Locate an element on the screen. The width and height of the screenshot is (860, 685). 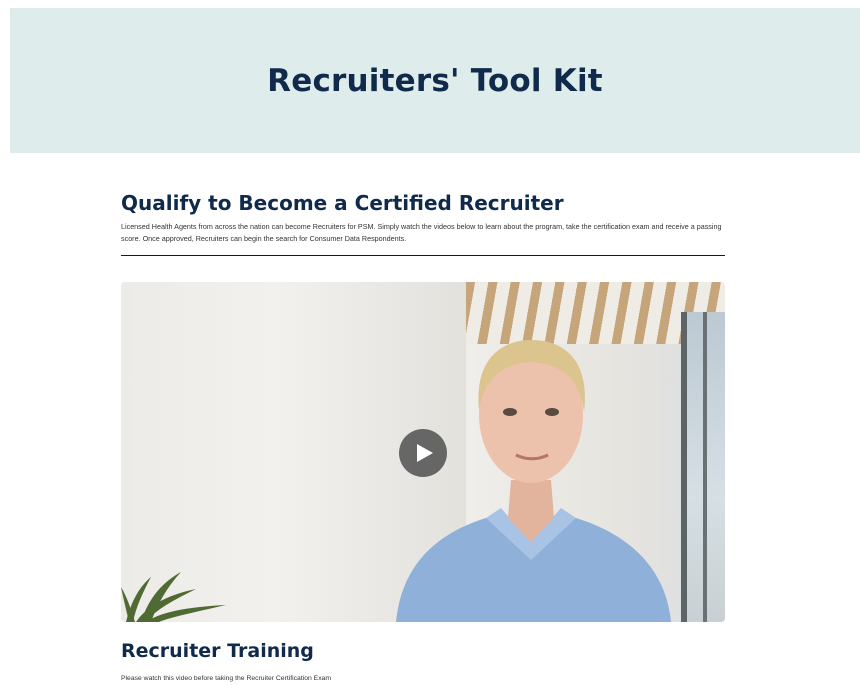
play-button is located at coordinates (423, 453).